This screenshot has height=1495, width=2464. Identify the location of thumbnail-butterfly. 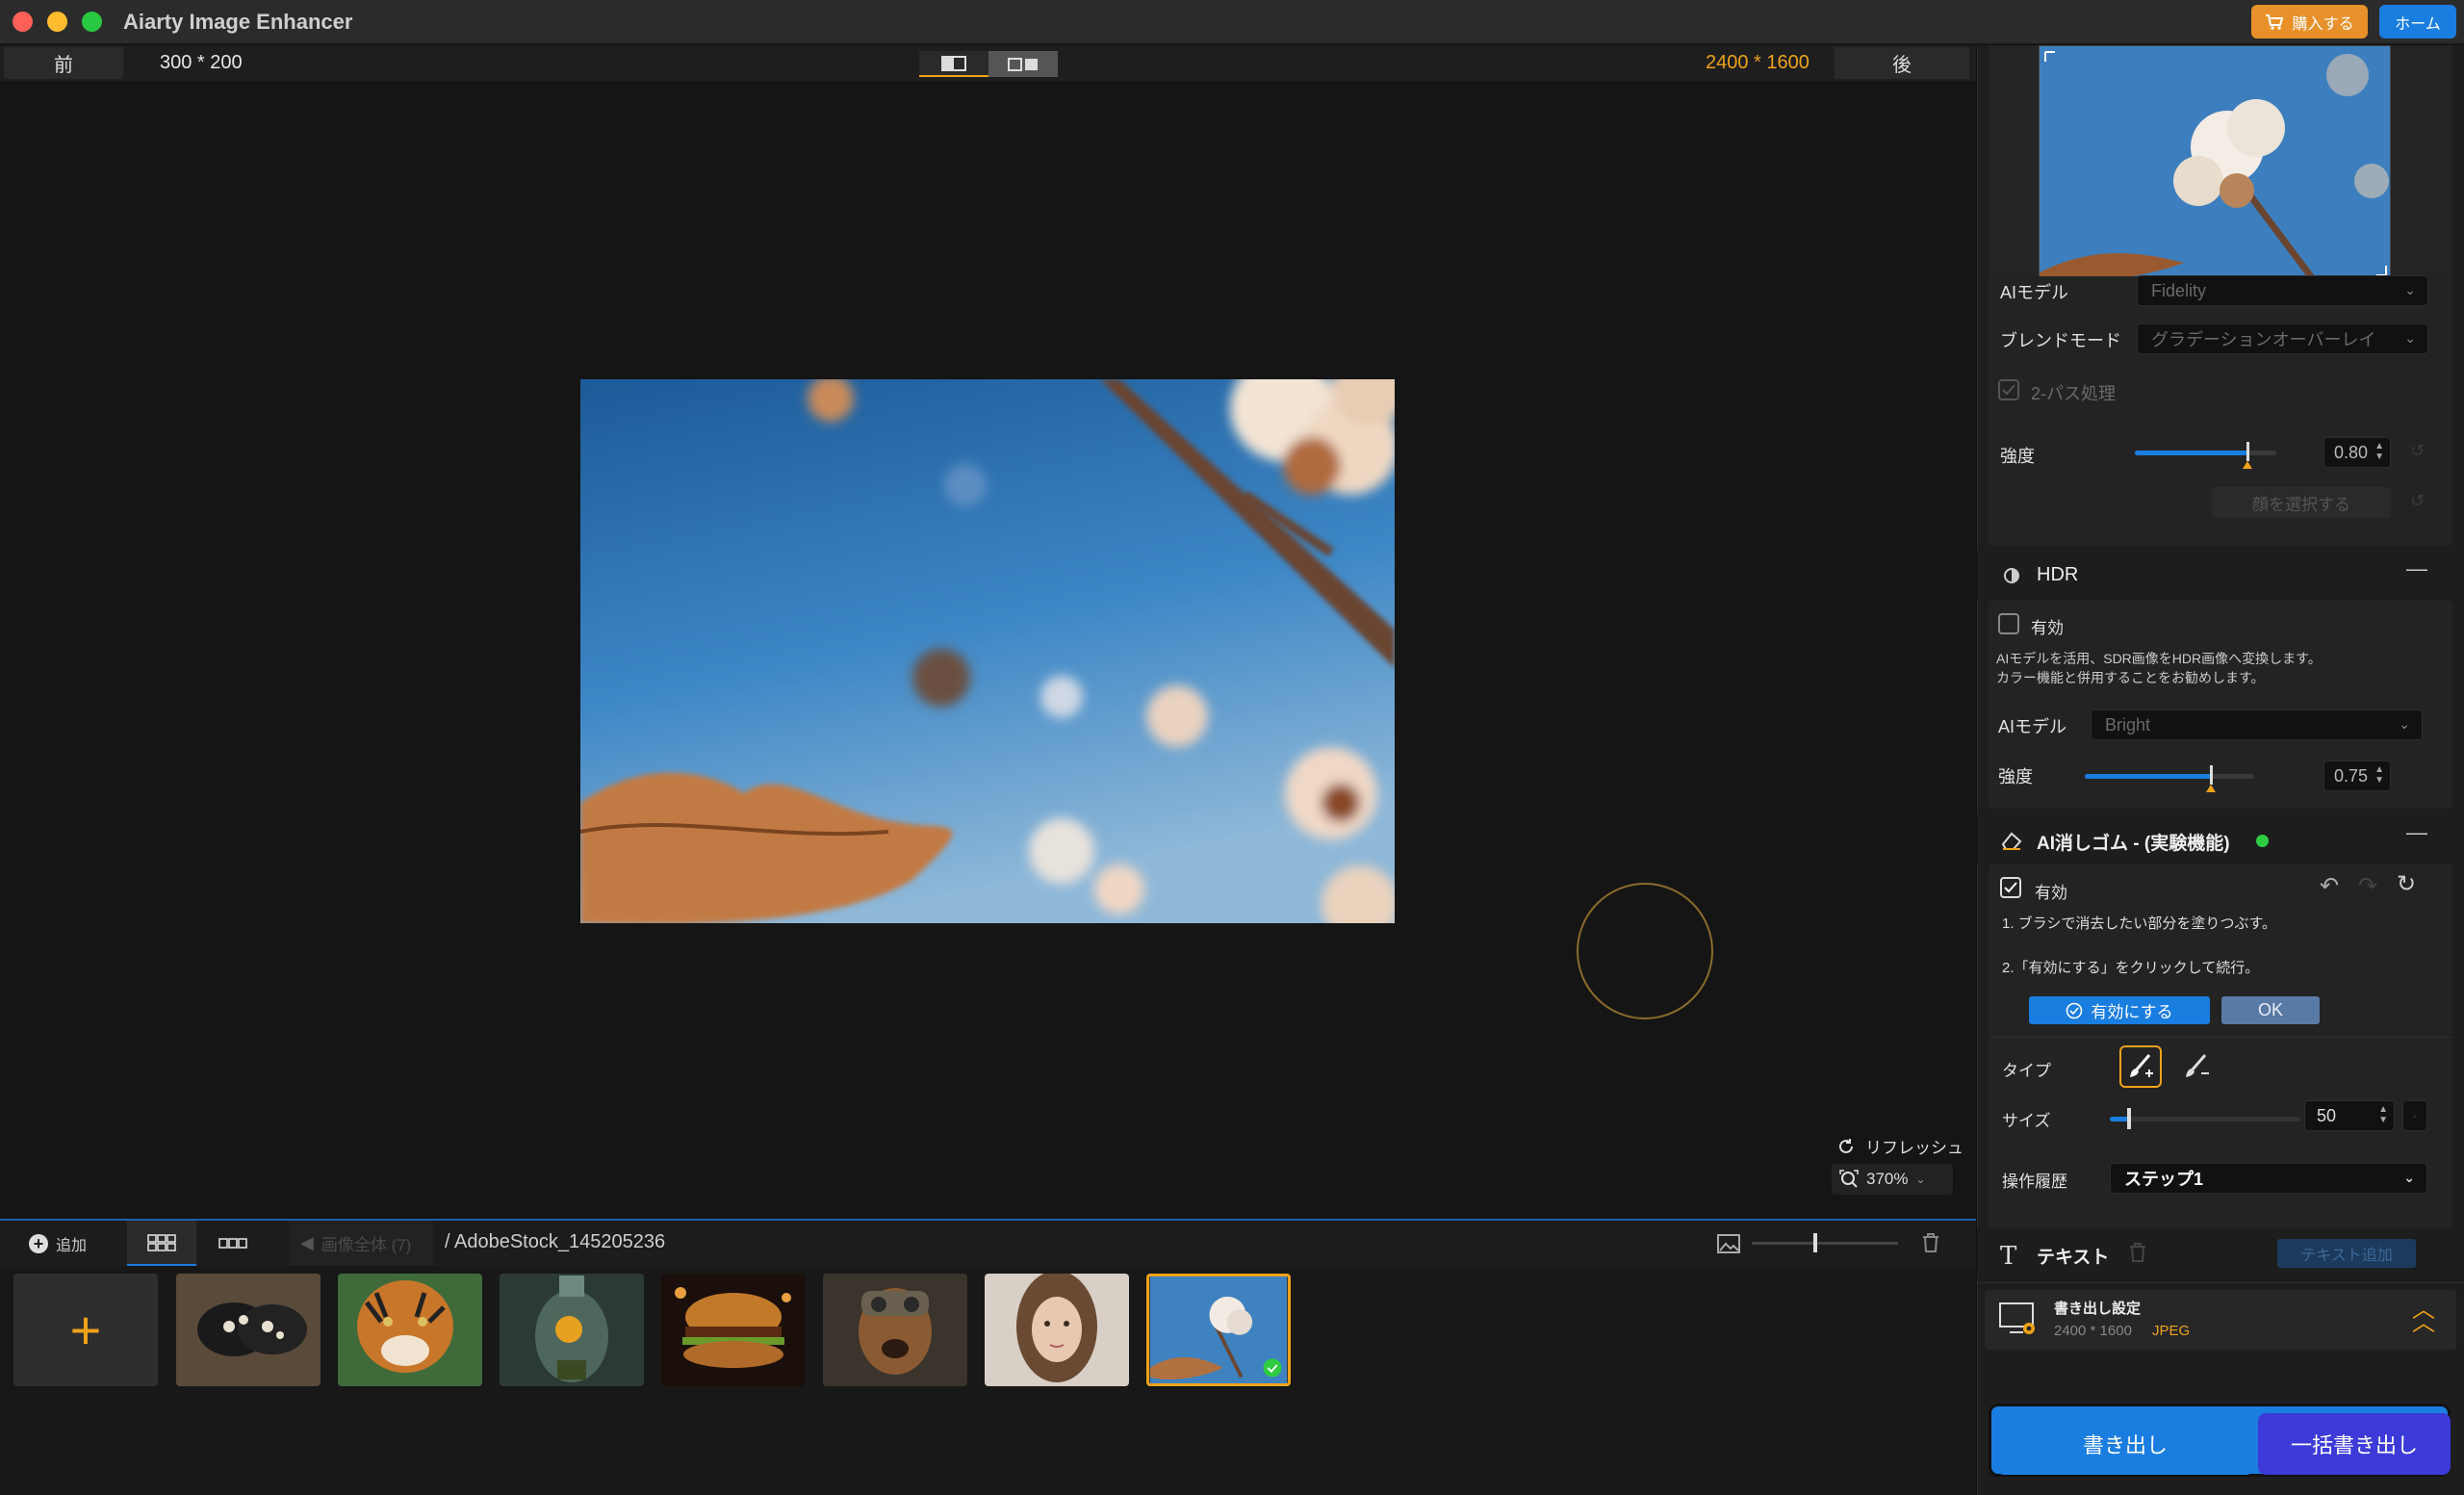
(248, 1330).